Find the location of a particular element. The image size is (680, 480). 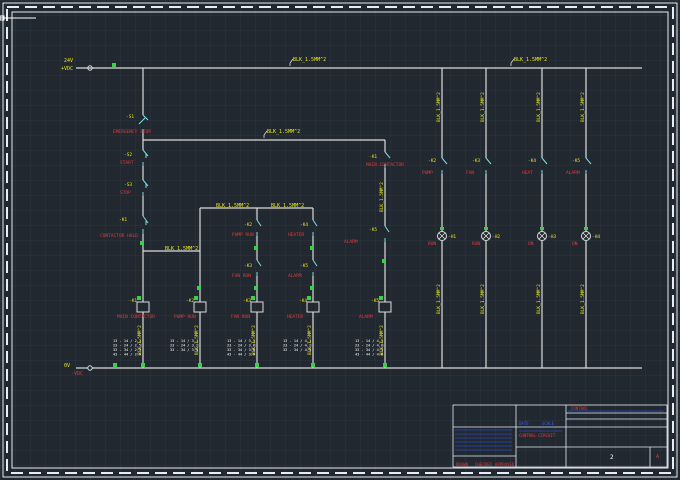

wire-label-mid-bus: BLK_1.5MM^2 is located at coordinates (283, 132).